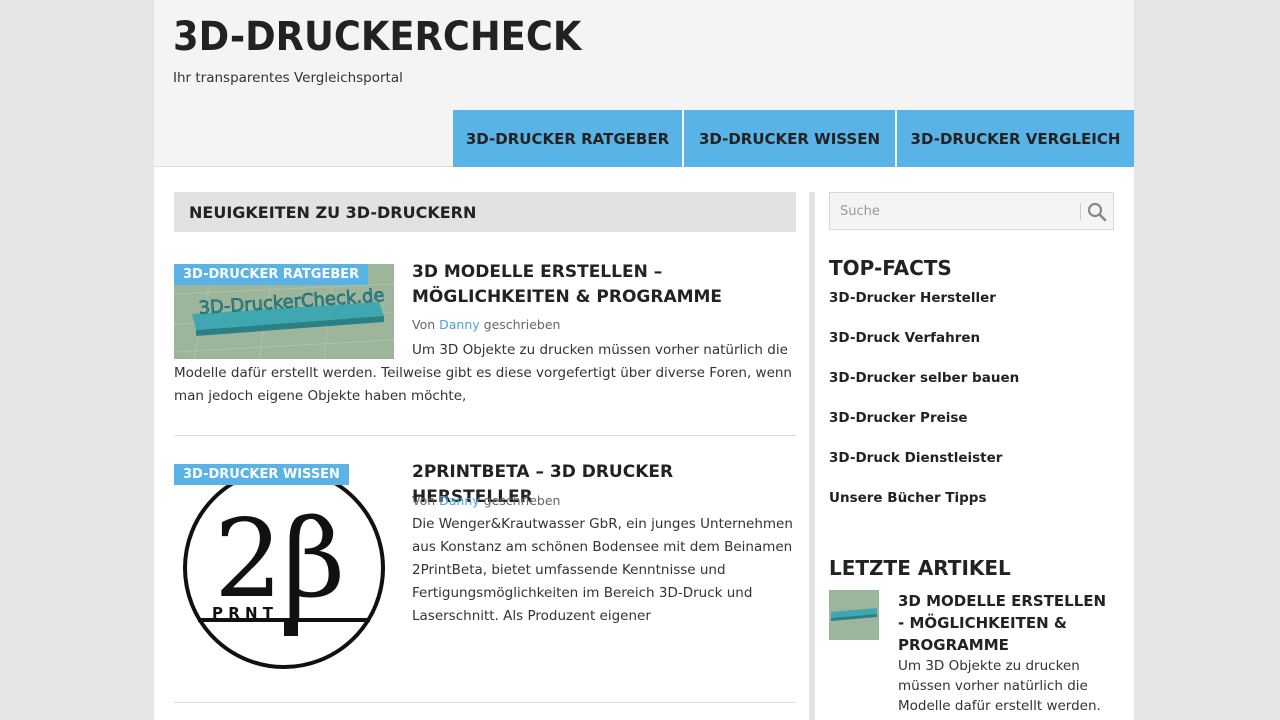  I want to click on latest-articles-title: LETZTE ARTIKEL, so click(920, 568).